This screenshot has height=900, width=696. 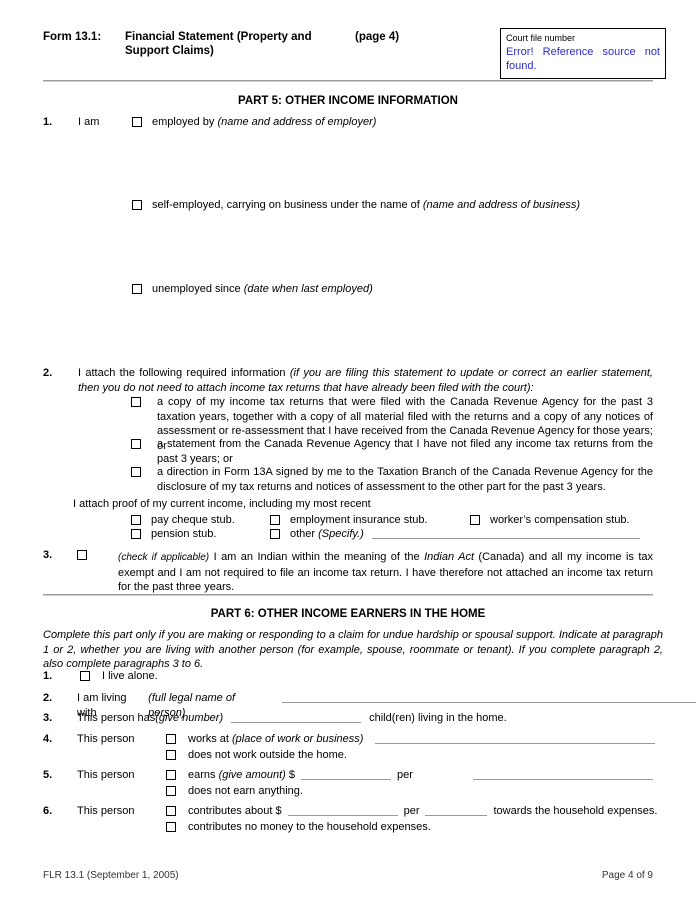 I want to click on proof-option-other: other (Specify.), so click(x=455, y=534).